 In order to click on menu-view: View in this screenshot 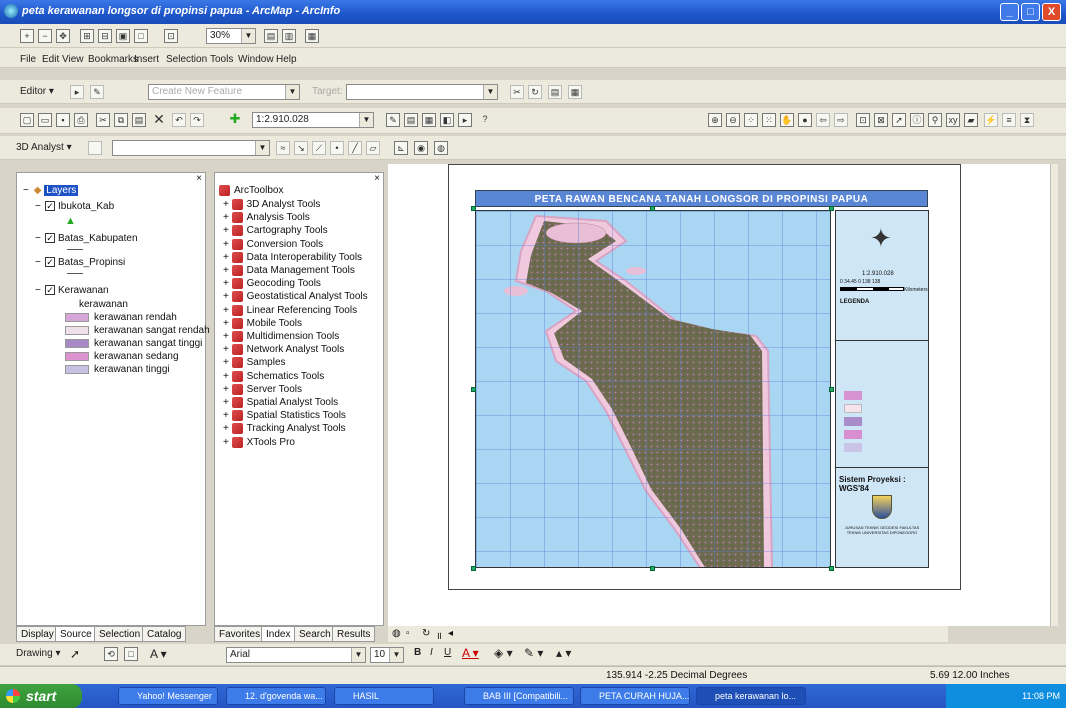, I will do `click(73, 59)`.